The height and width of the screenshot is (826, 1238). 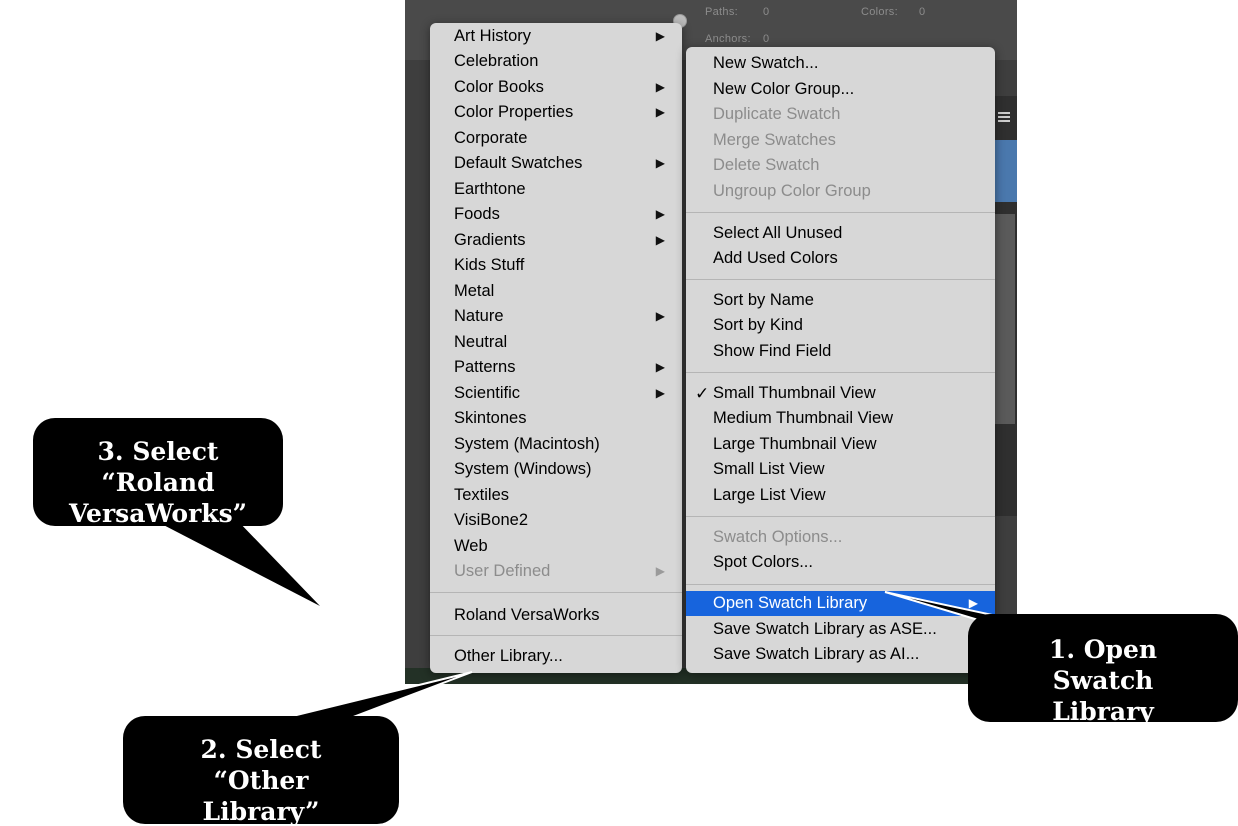 I want to click on callout-step3: 3. Select “Roland VersaWorks”, so click(x=158, y=472).